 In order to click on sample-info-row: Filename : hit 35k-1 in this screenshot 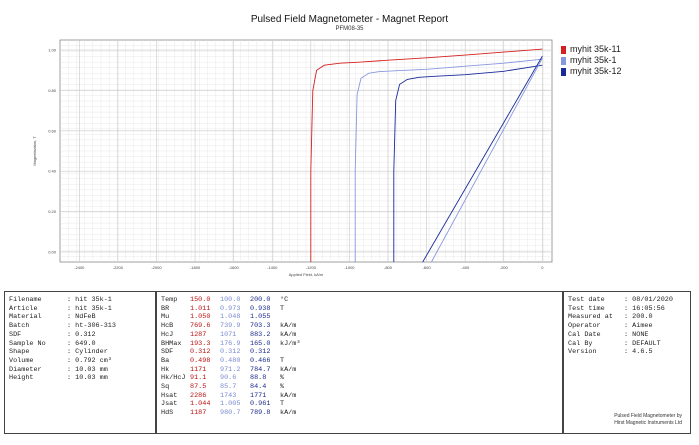, I will do `click(82, 300)`.